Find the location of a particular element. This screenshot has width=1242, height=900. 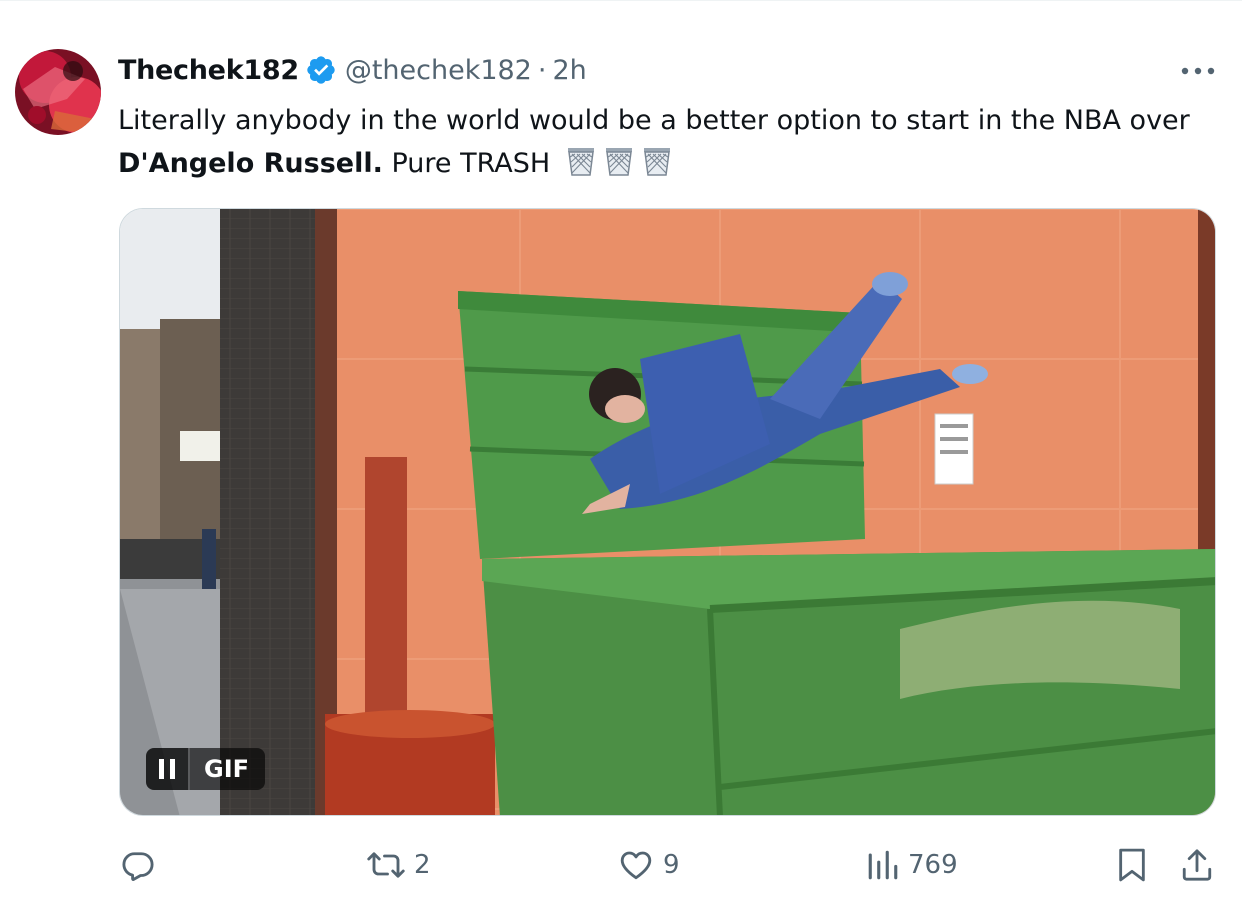

share-icon is located at coordinates (1197, 865).